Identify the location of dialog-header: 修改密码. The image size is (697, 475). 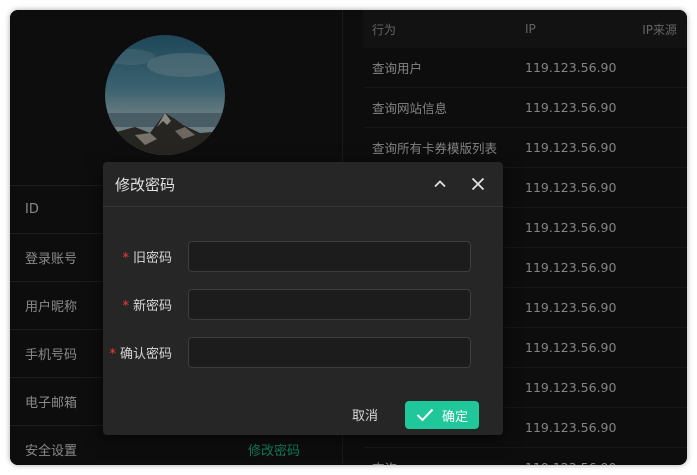
(303, 184).